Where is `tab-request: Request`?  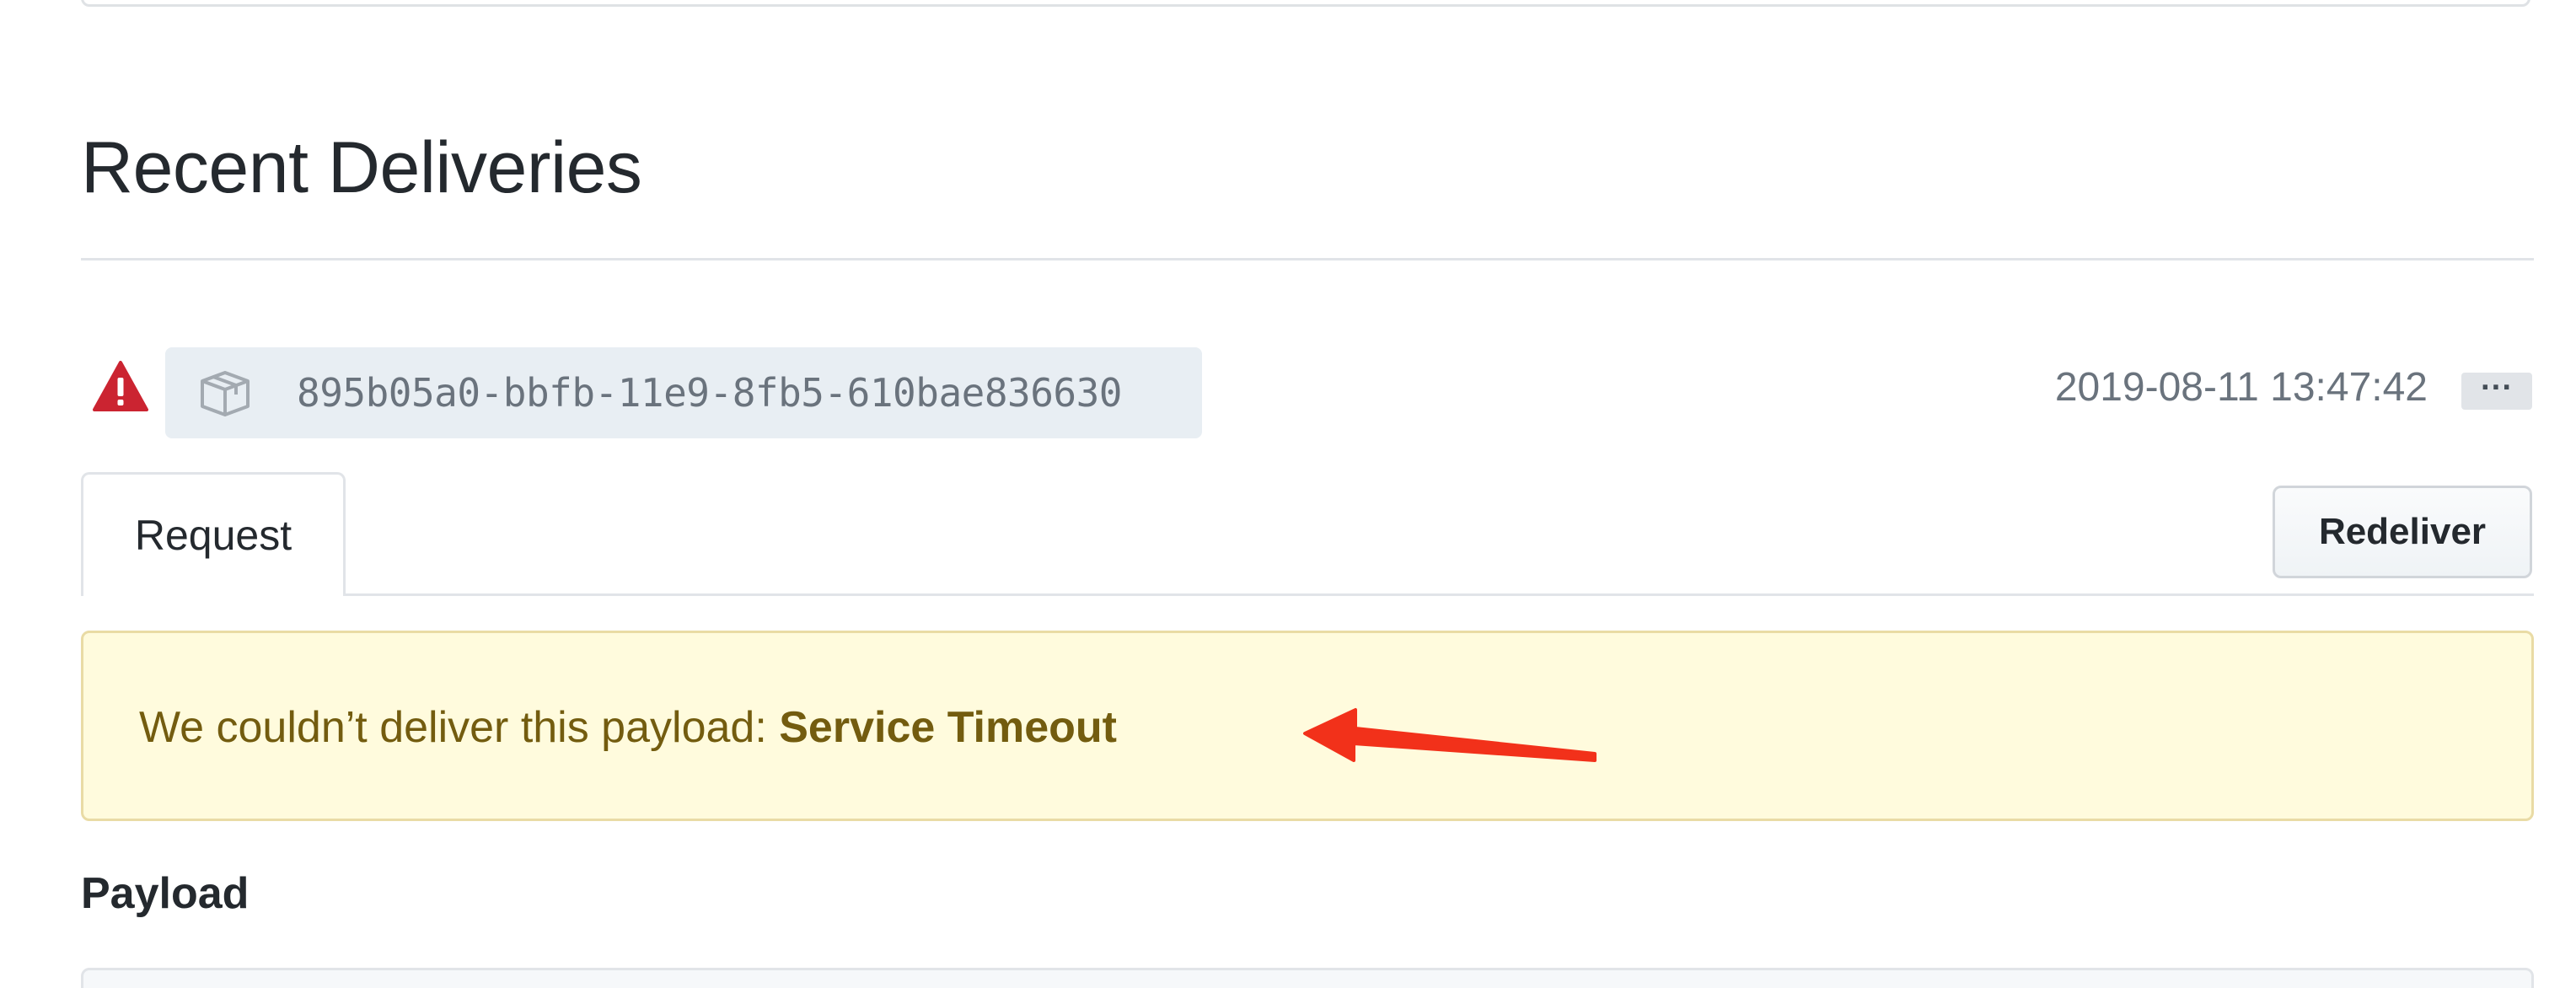
tab-request: Request is located at coordinates (213, 534).